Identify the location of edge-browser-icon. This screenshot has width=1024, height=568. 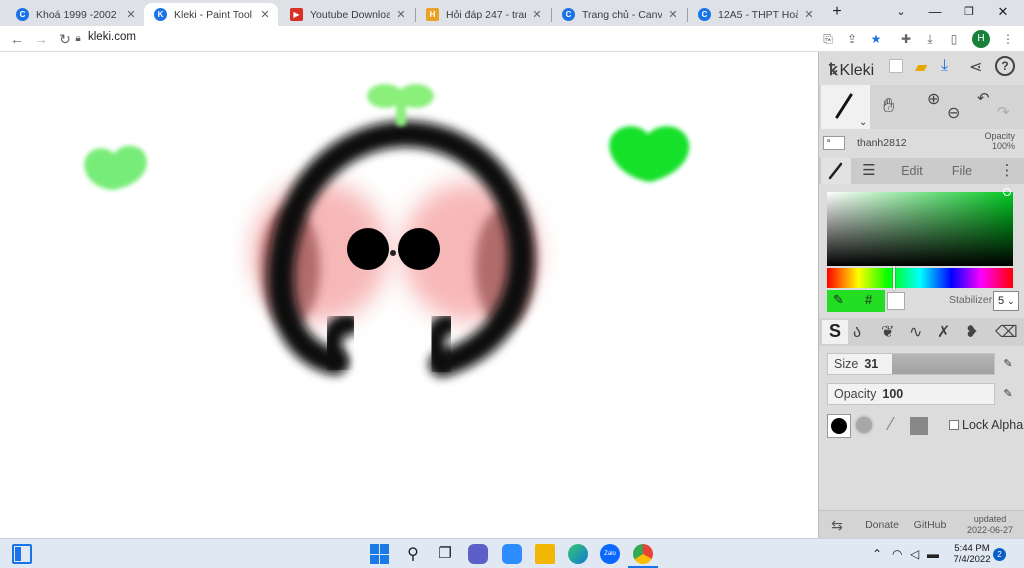
(578, 554).